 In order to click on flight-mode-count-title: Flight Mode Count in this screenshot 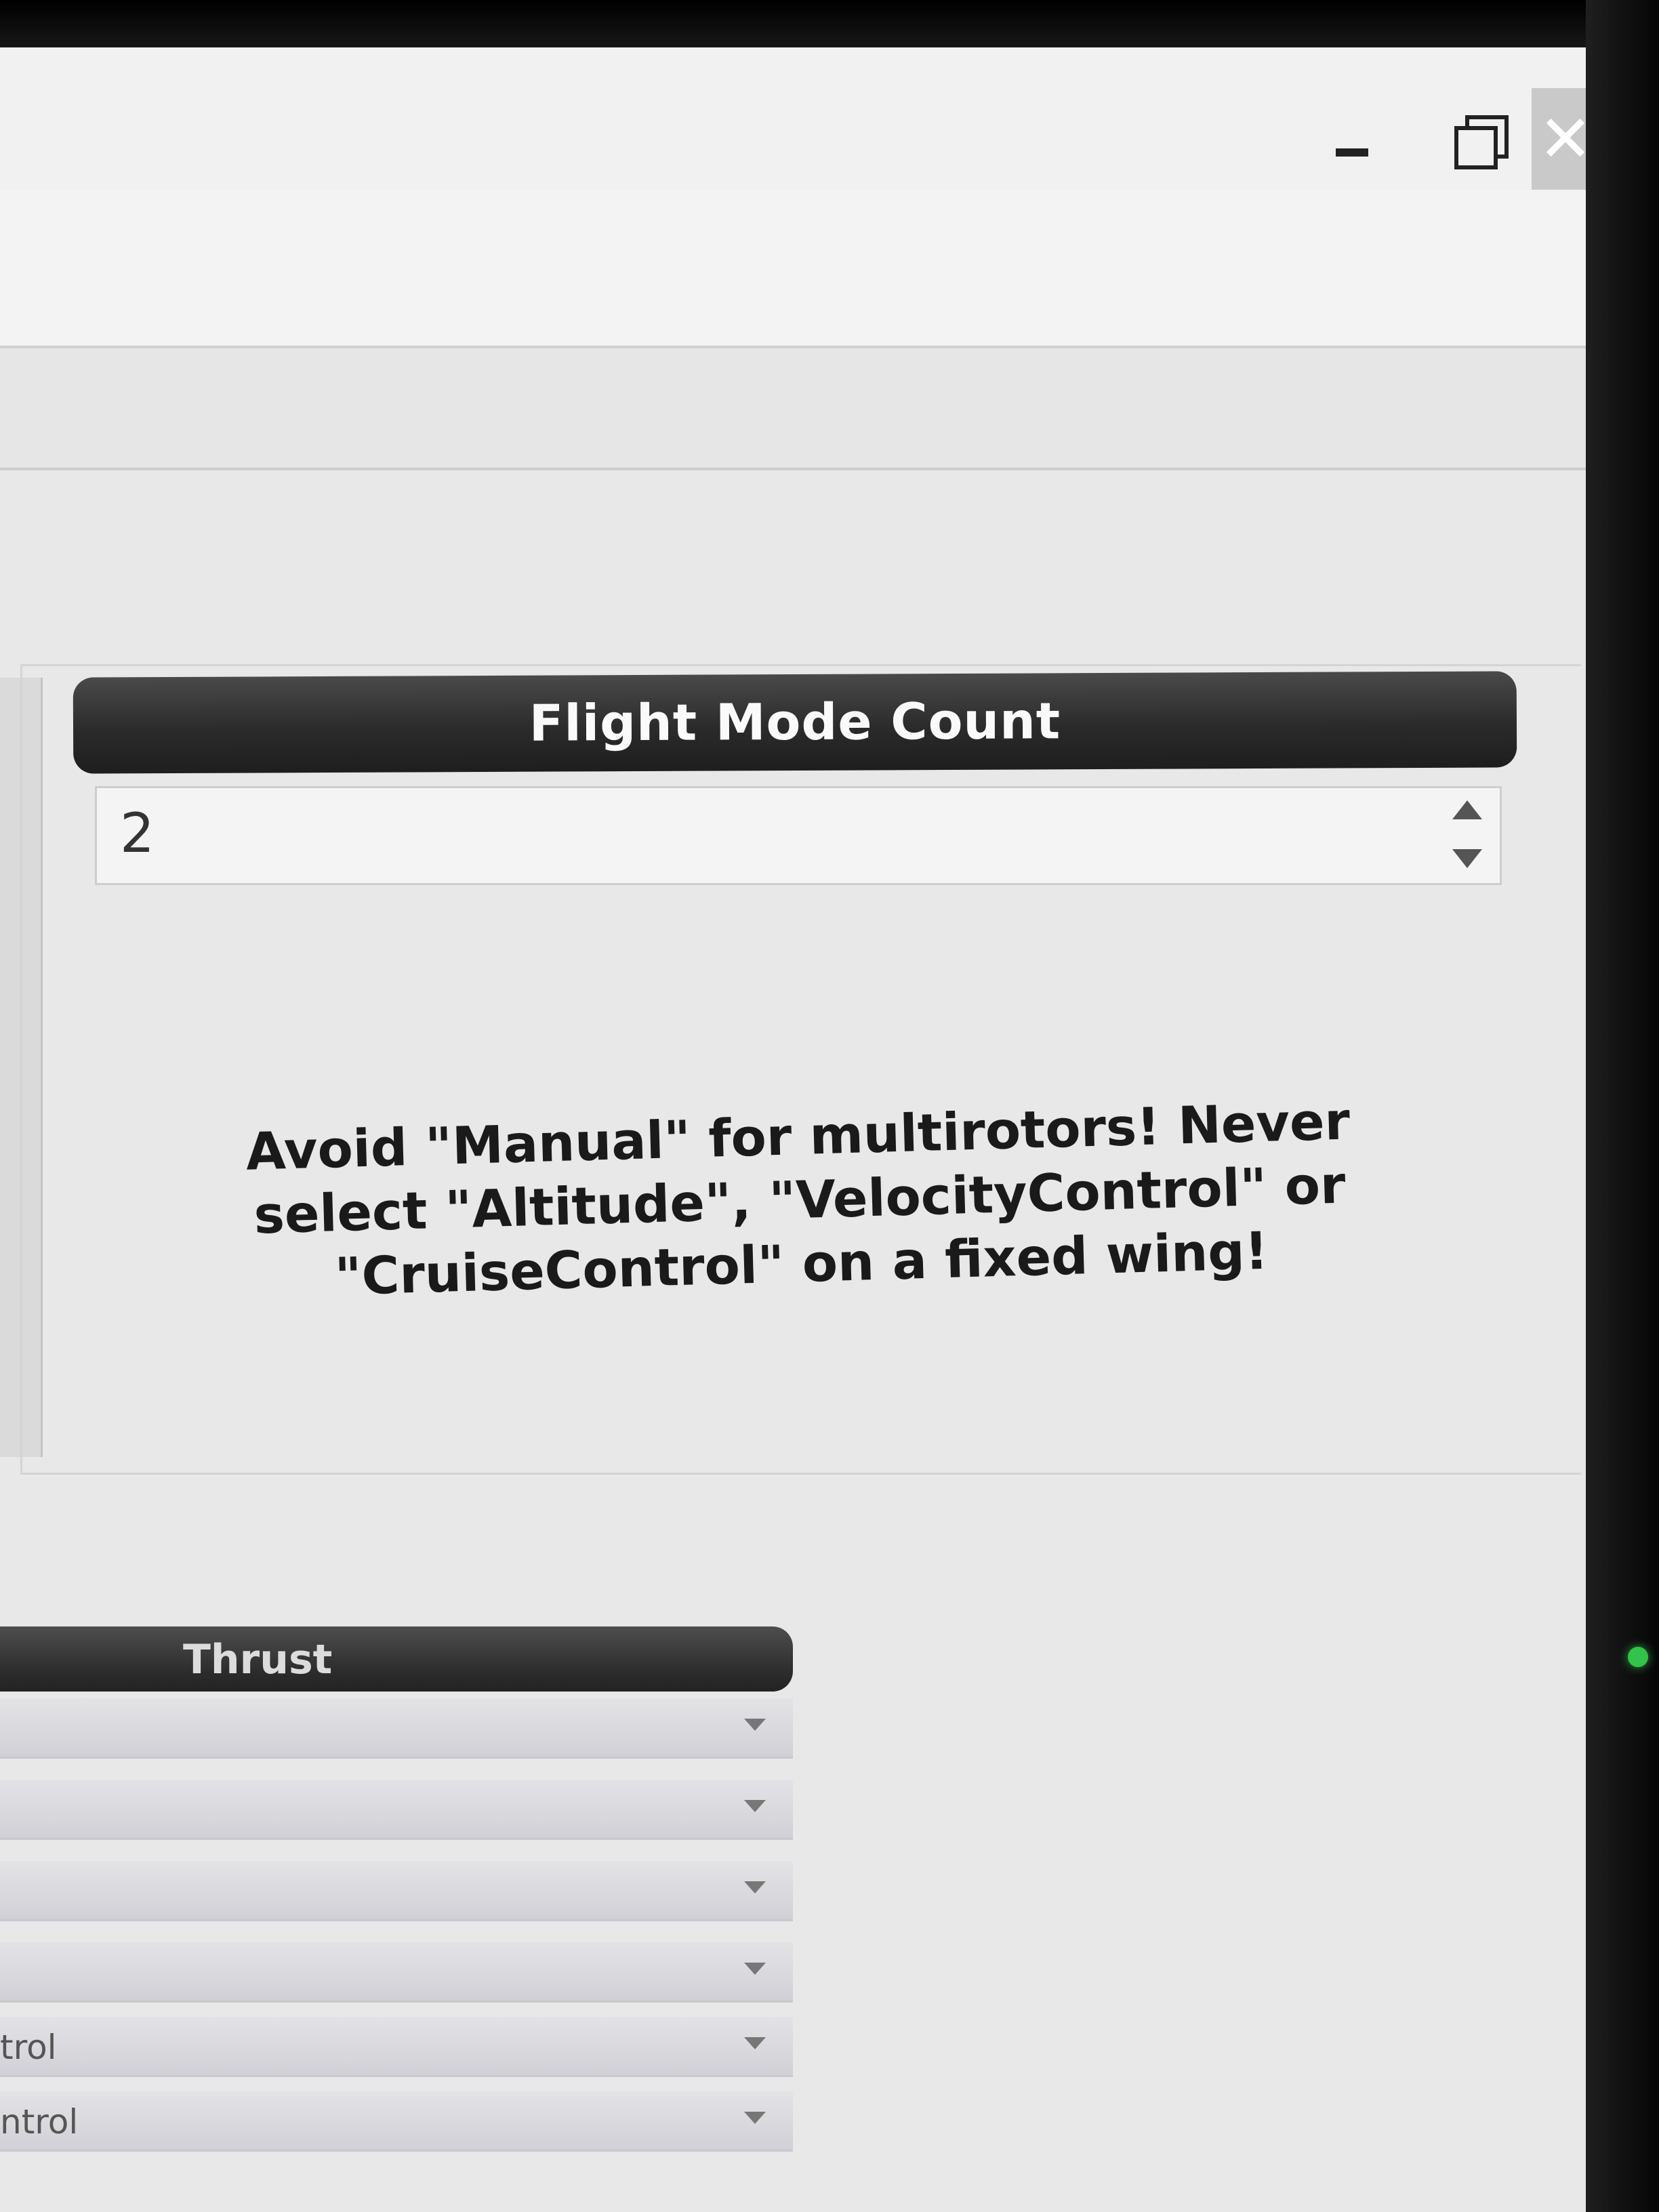, I will do `click(795, 722)`.